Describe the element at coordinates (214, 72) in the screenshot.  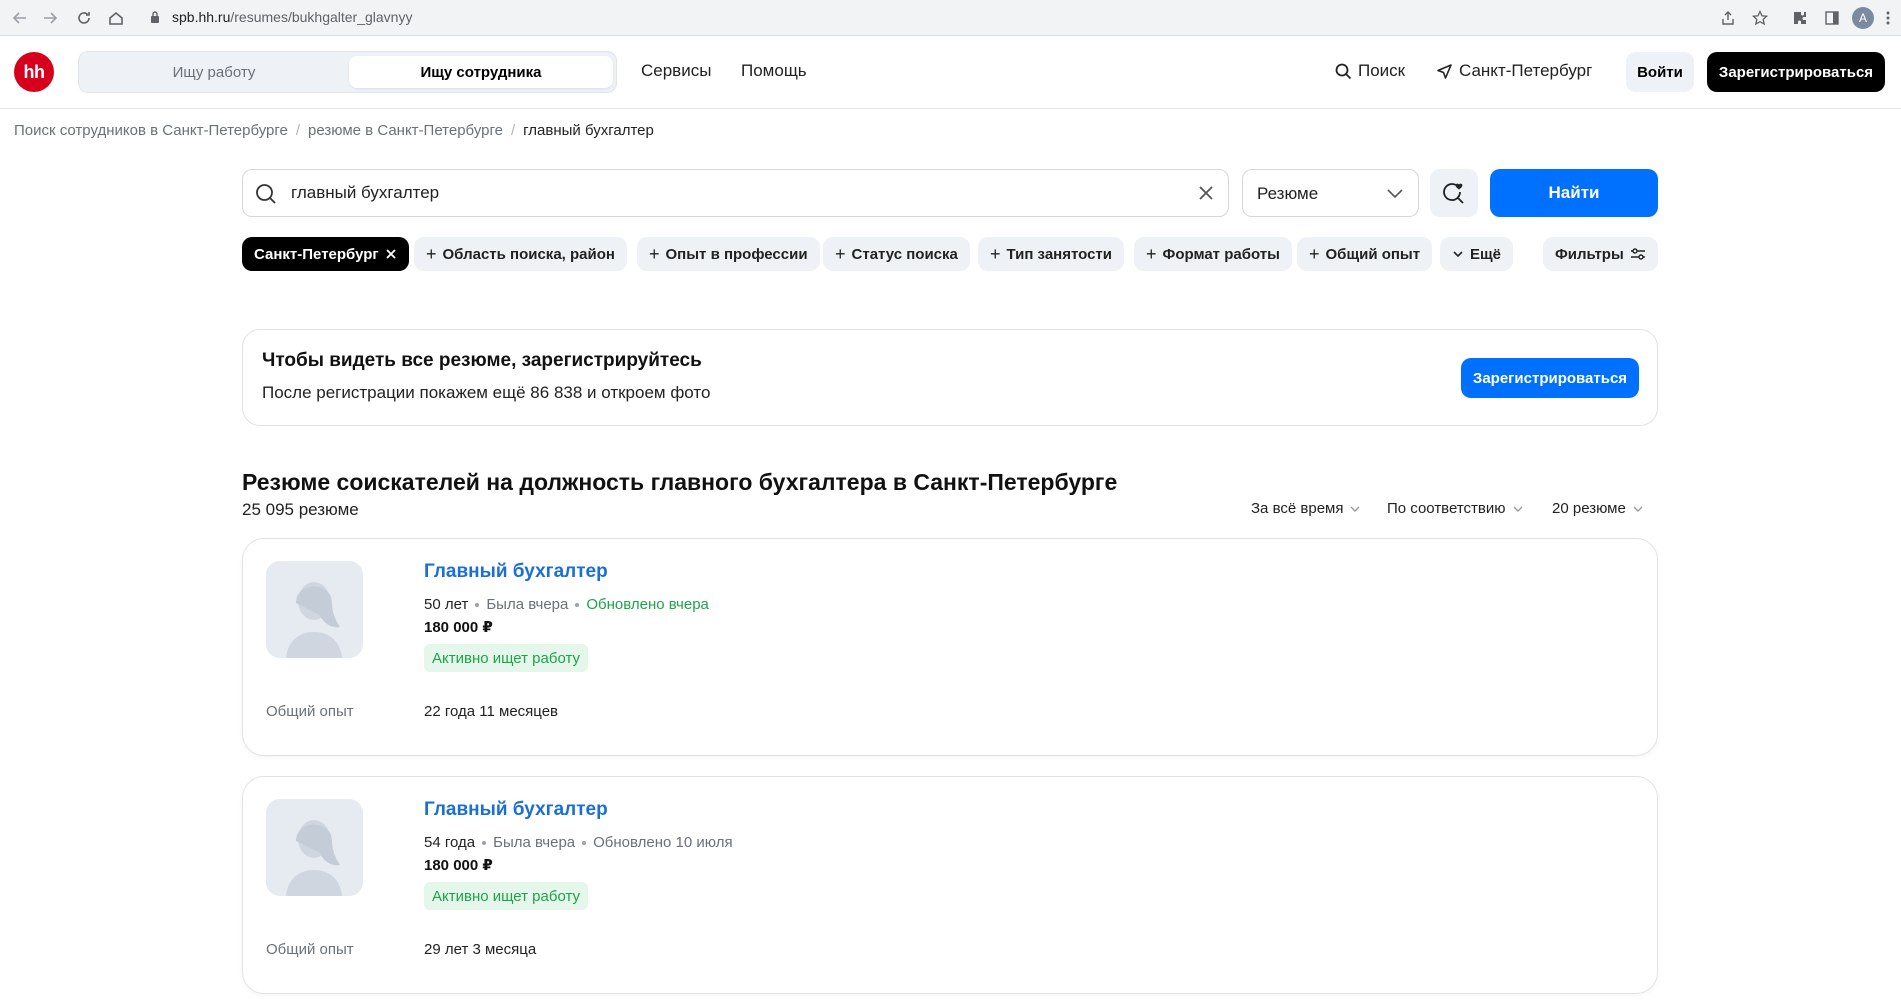
I see `tab-job-seeker: Ищу работу` at that location.